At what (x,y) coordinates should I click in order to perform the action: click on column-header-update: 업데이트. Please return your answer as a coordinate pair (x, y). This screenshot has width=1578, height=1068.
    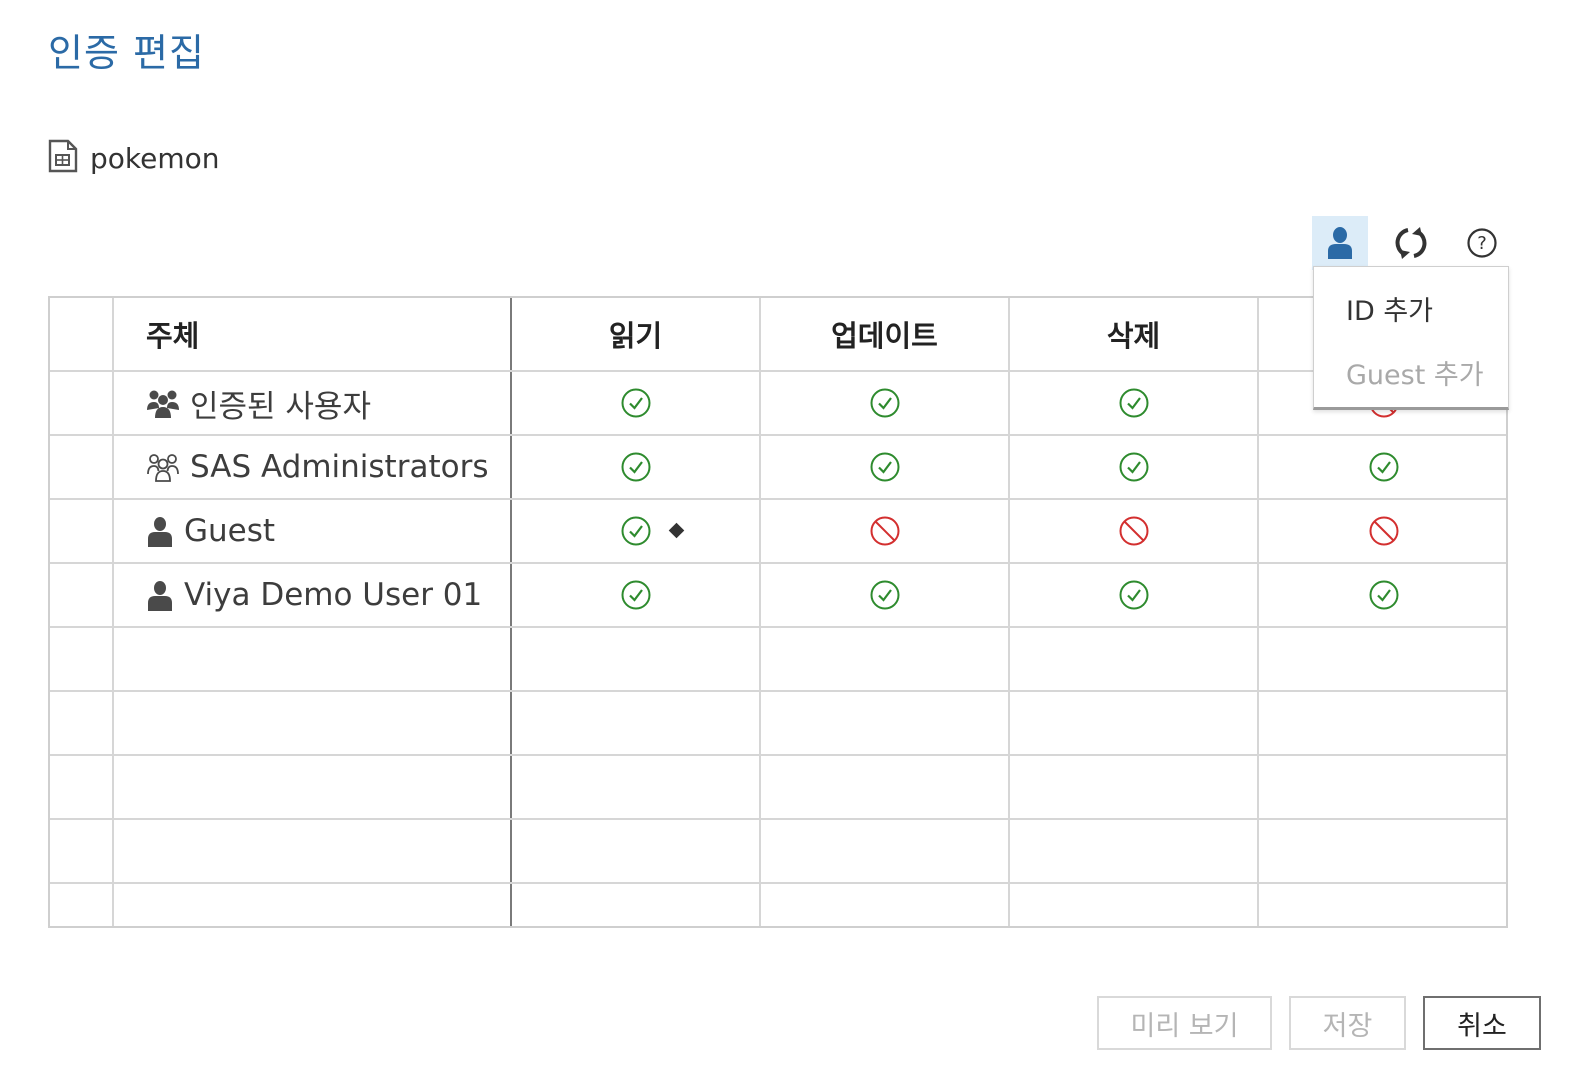
    Looking at the image, I should click on (885, 334).